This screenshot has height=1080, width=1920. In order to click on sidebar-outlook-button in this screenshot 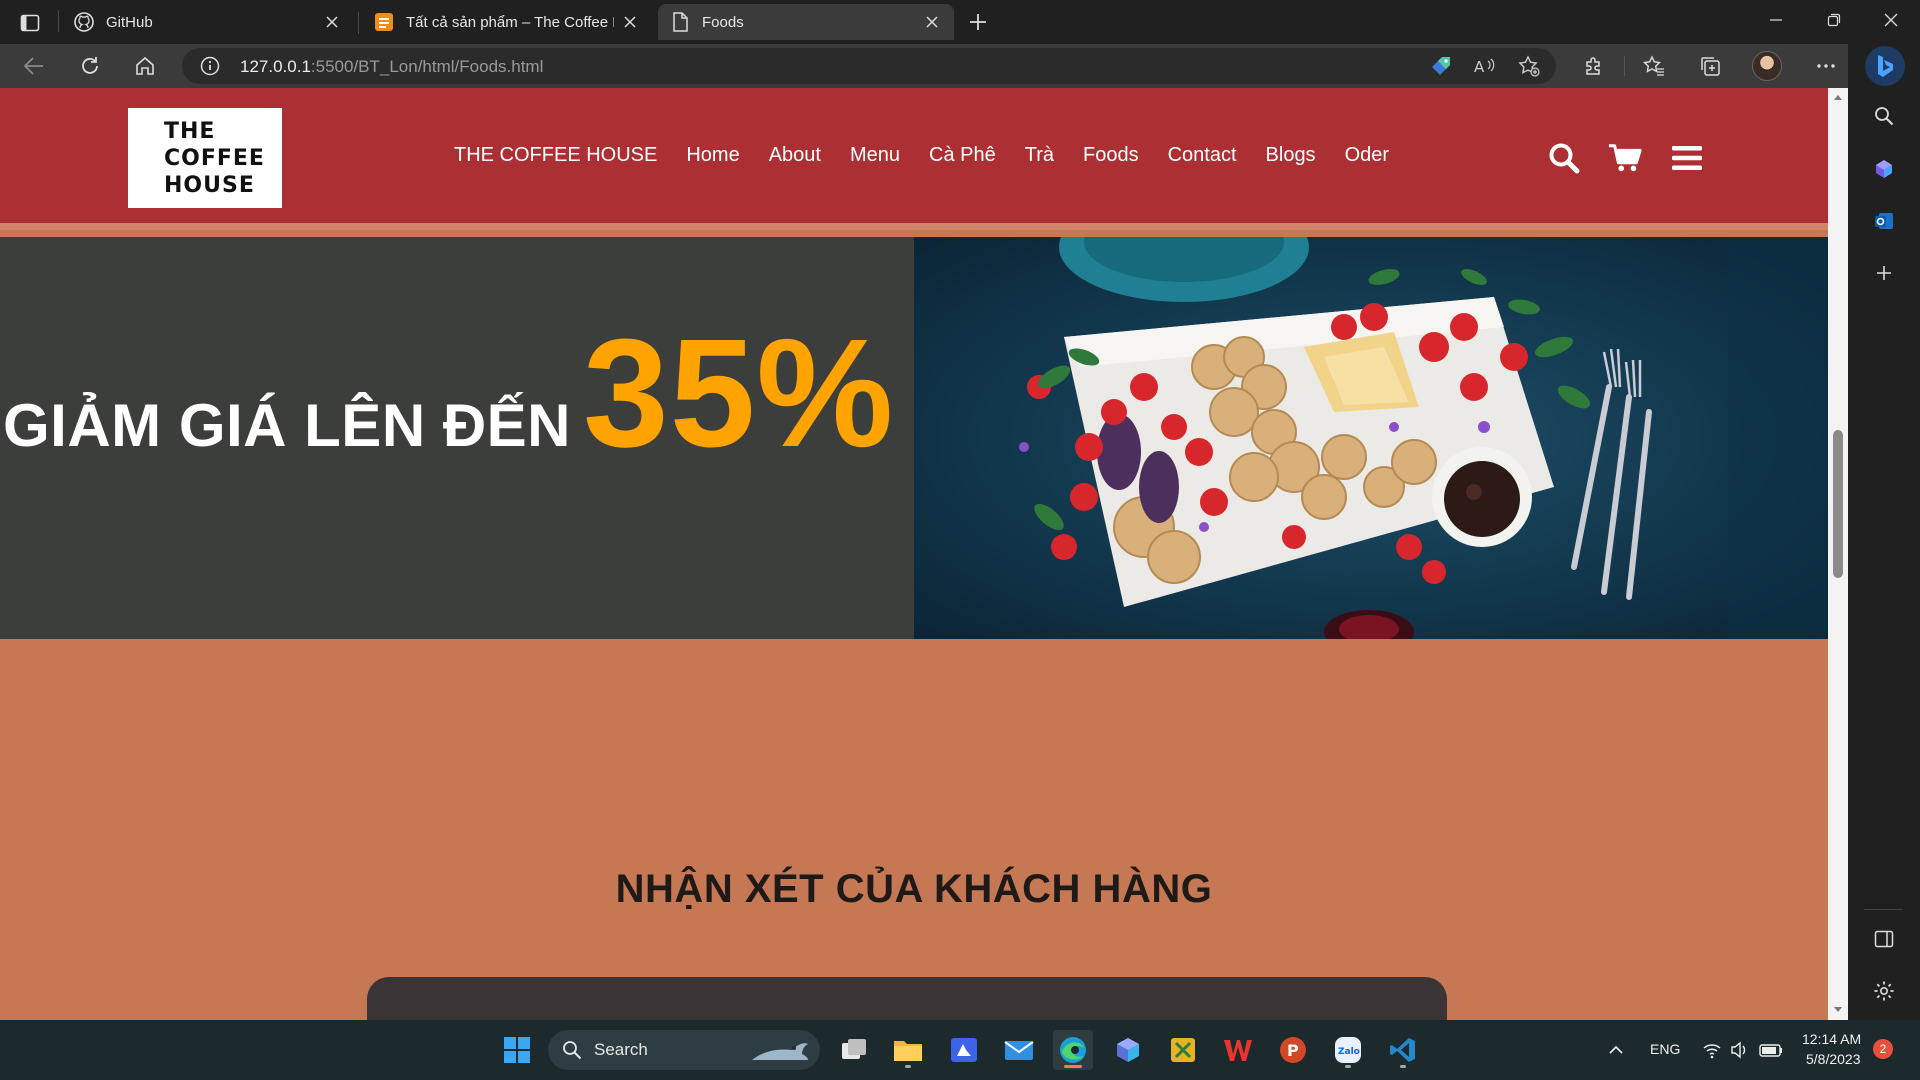, I will do `click(1884, 221)`.